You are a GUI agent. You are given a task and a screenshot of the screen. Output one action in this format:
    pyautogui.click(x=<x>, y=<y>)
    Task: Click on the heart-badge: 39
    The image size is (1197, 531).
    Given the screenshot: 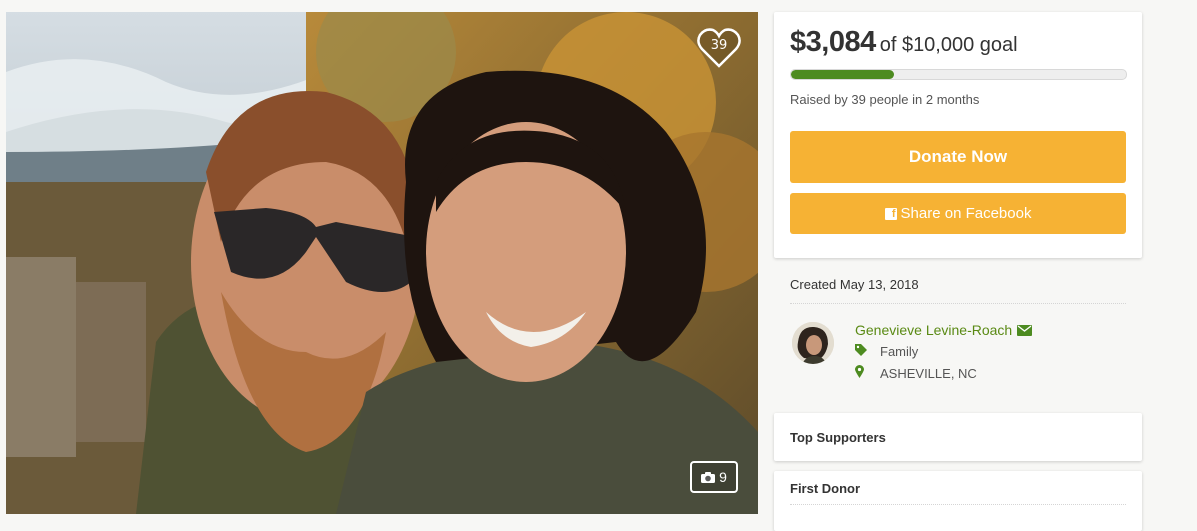 What is the action you would take?
    pyautogui.click(x=719, y=48)
    